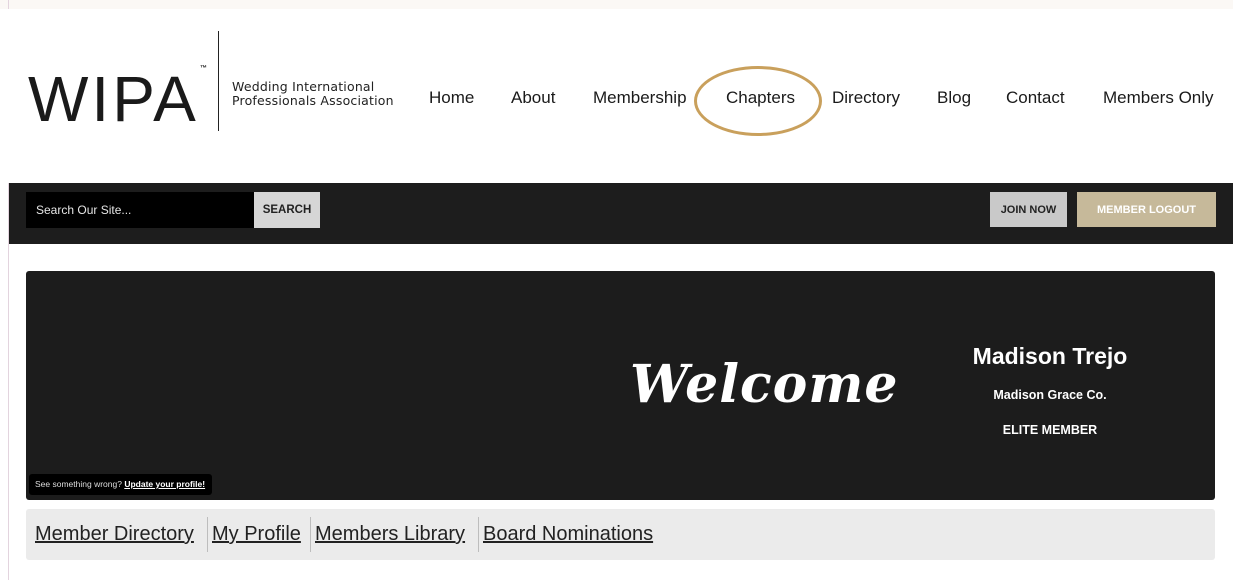  What do you see at coordinates (80, 484) in the screenshot?
I see `notice-text: See something wrong?` at bounding box center [80, 484].